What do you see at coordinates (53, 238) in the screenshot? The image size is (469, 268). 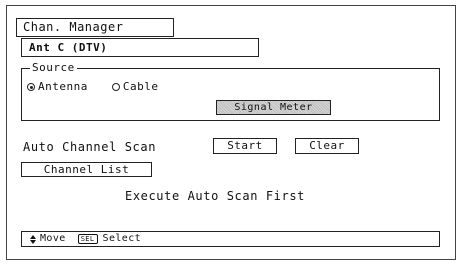 I see `help-move-label: Move` at bounding box center [53, 238].